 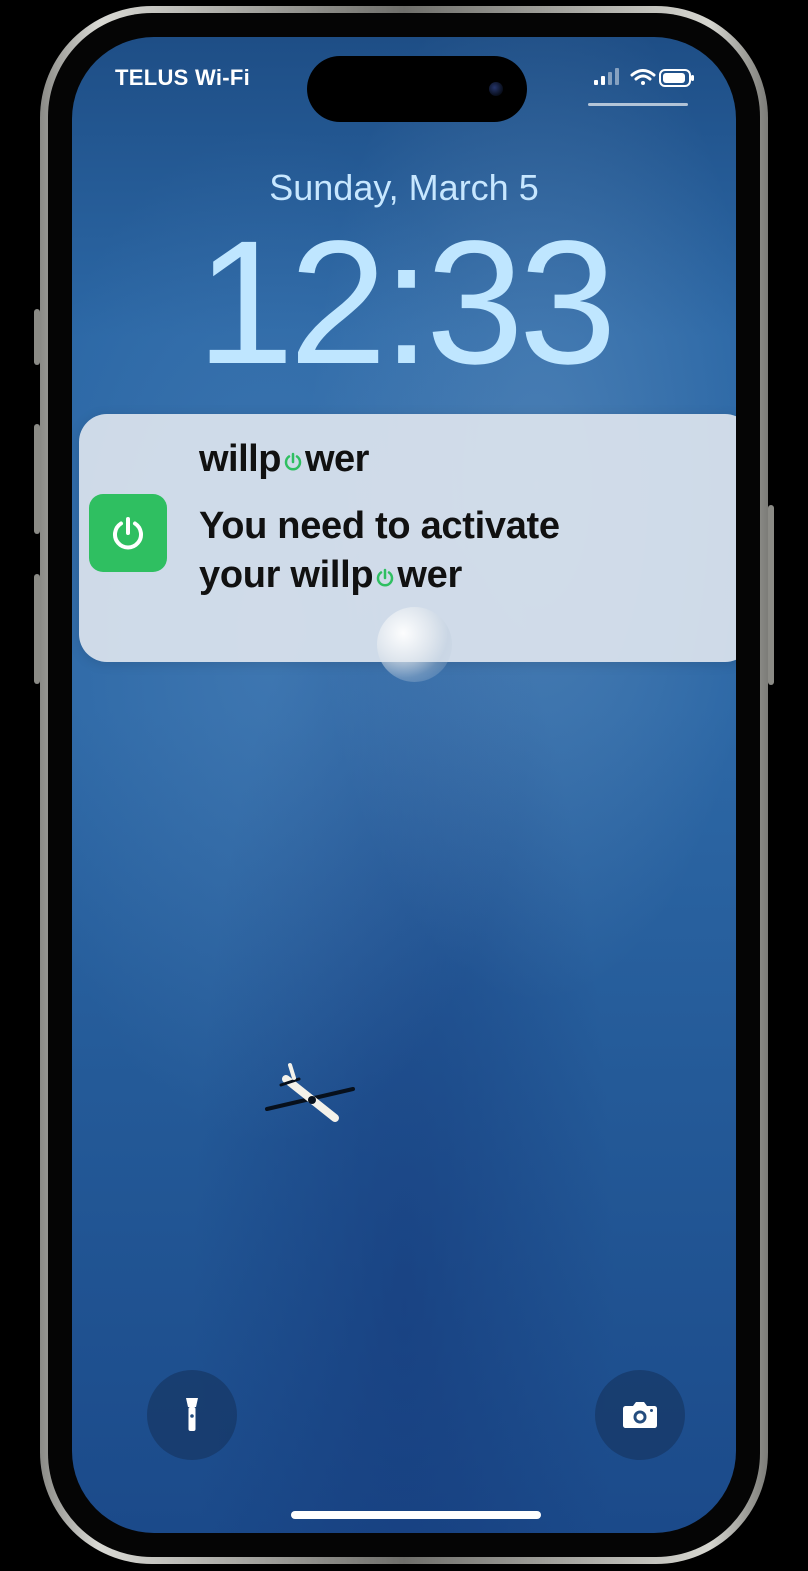 I want to click on camera-icon, so click(x=640, y=1415).